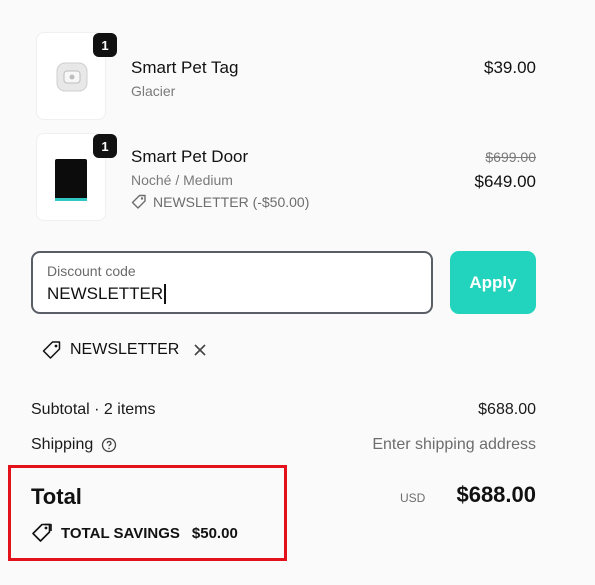 Image resolution: width=595 pixels, height=585 pixels. I want to click on discount-code-value: NEWSLETTER, so click(105, 293).